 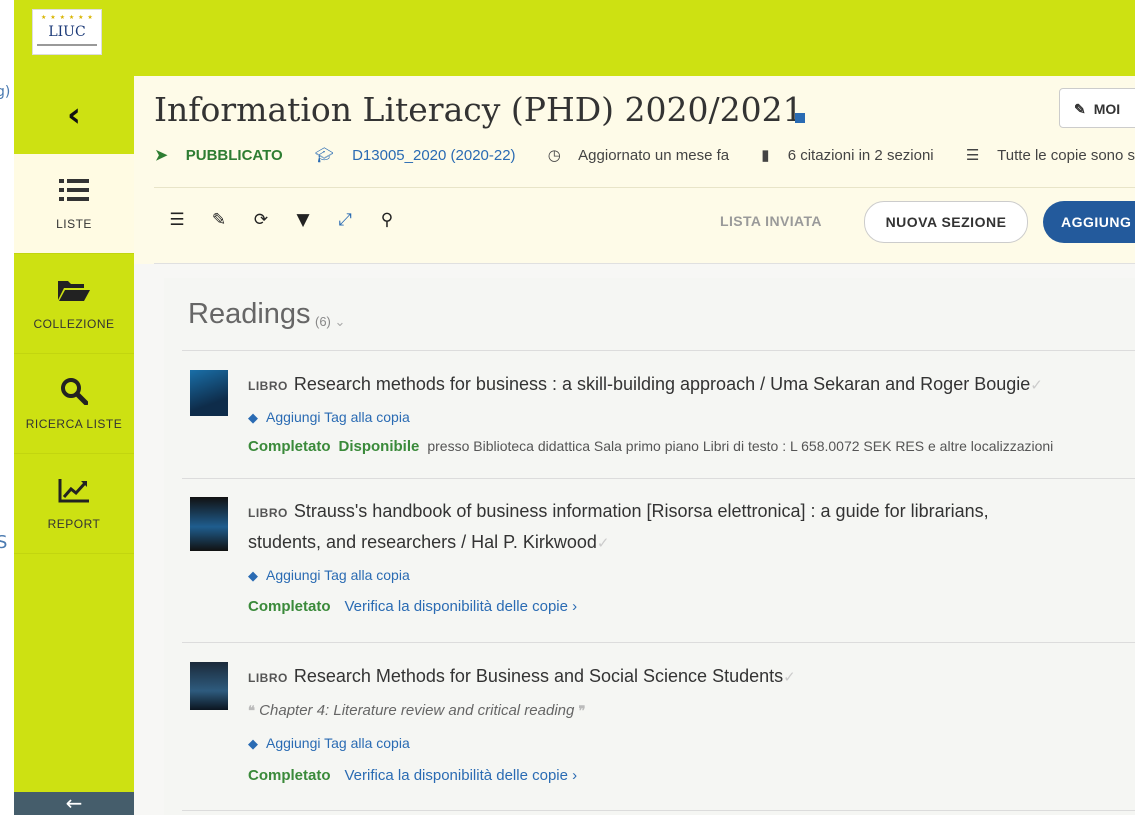 I want to click on sidebar-item-report: REPORT, so click(x=74, y=504).